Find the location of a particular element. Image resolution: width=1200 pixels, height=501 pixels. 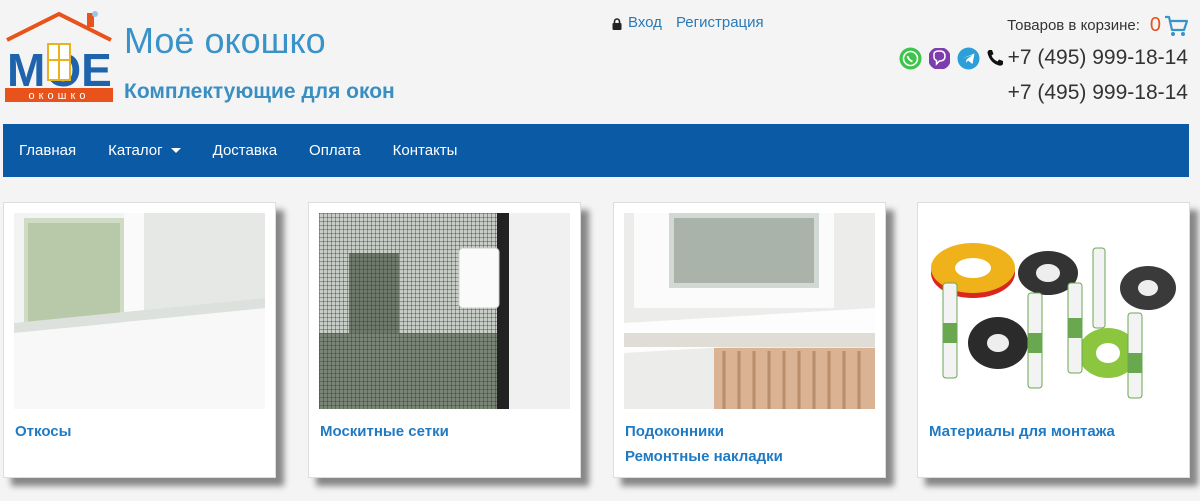

installation-materials-image is located at coordinates (1053, 311).